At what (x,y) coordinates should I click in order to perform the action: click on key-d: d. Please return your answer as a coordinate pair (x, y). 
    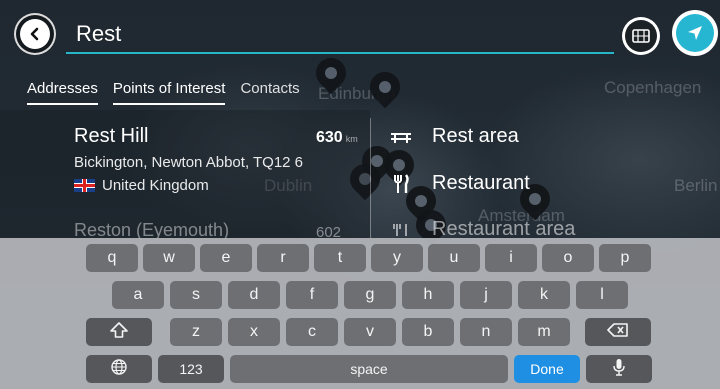
    Looking at the image, I should click on (254, 295).